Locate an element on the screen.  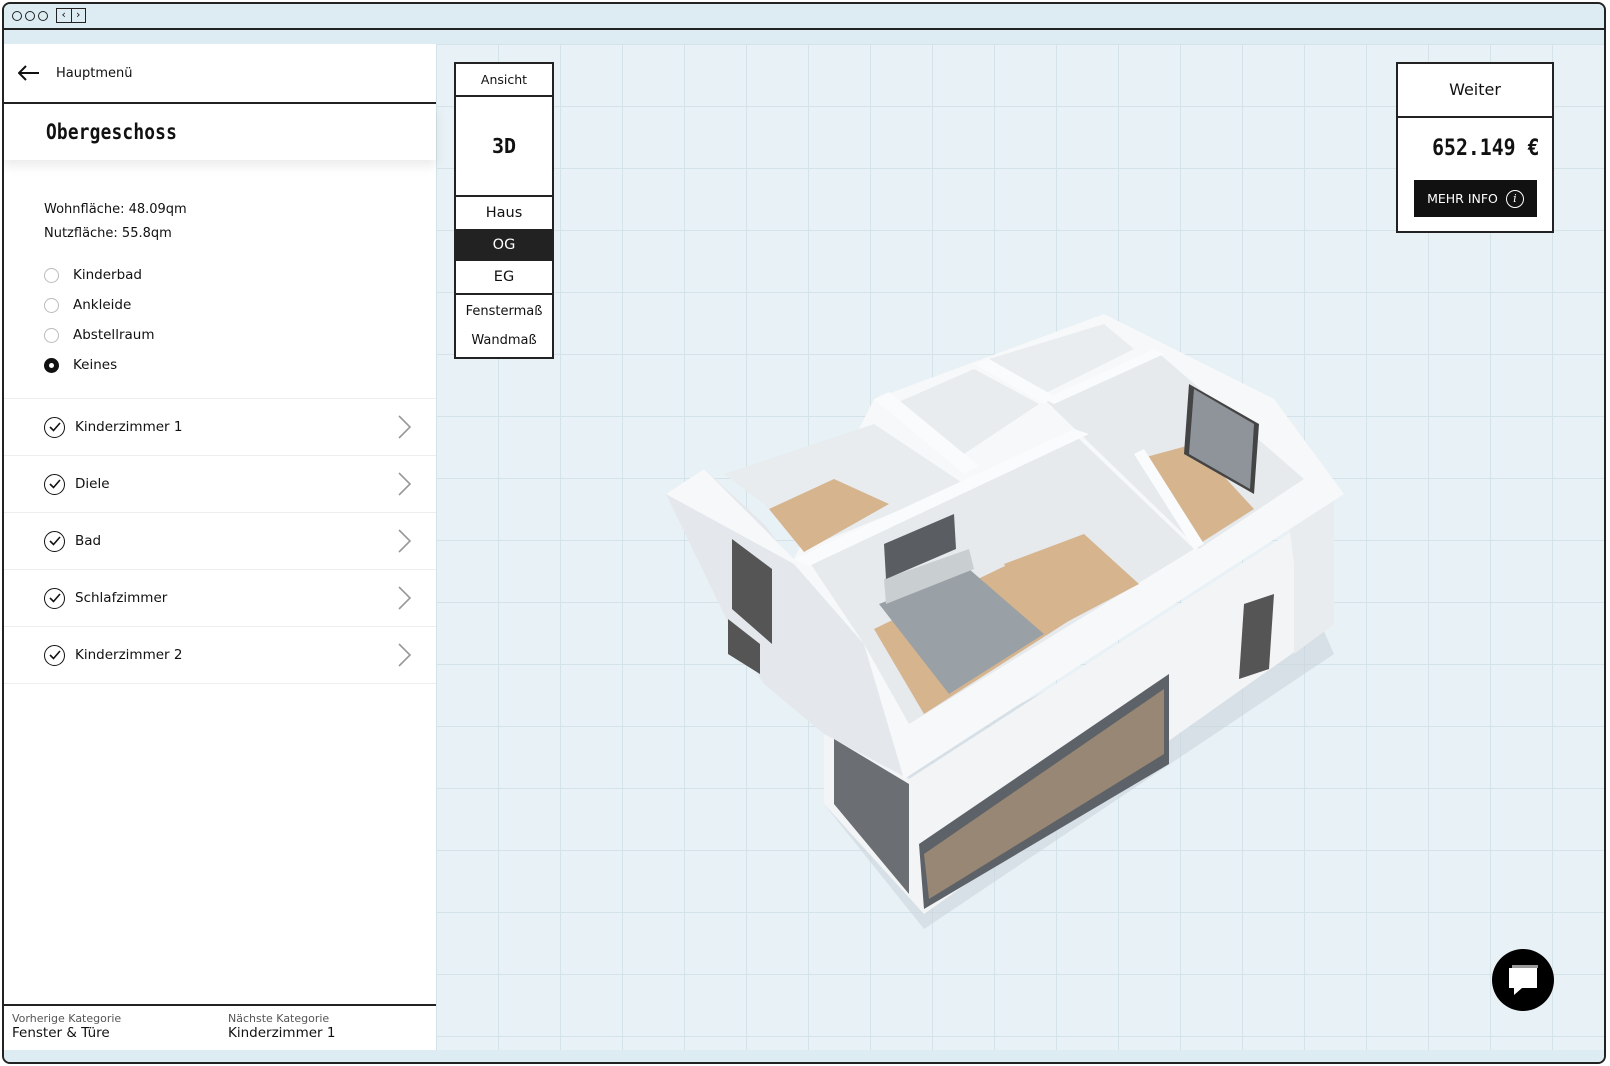
room-item-bad: Bad is located at coordinates (220, 541).